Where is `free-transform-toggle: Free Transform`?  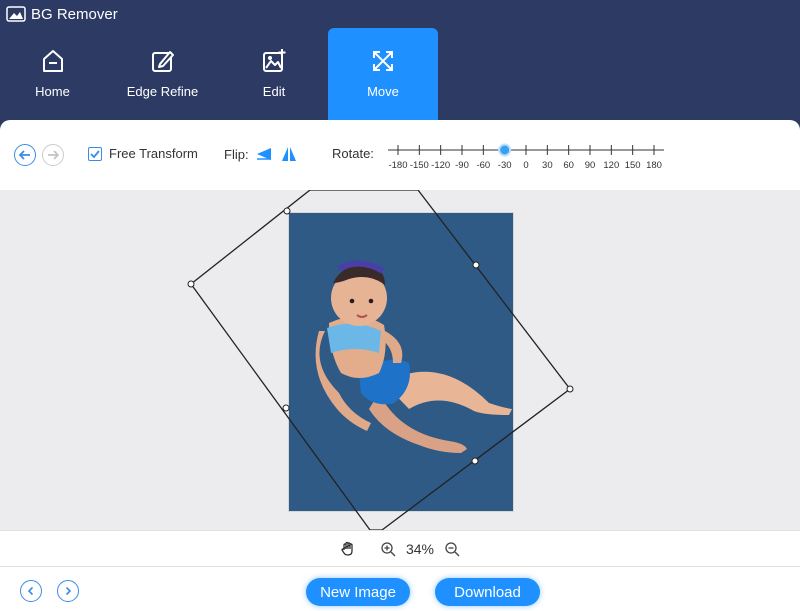 free-transform-toggle: Free Transform is located at coordinates (143, 153).